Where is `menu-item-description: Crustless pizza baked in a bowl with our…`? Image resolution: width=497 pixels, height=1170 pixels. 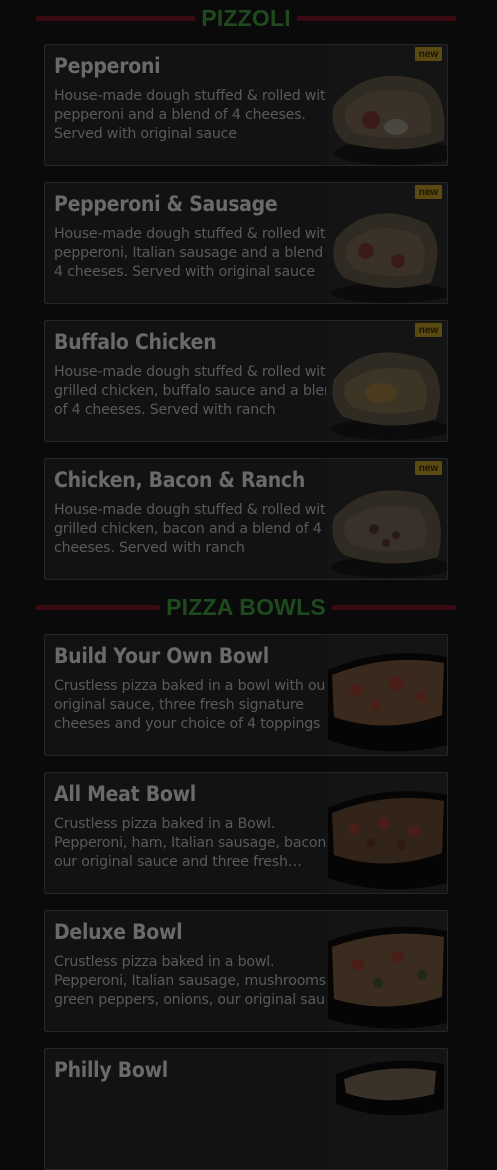 menu-item-description: Crustless pizza baked in a bowl with our… is located at coordinates (192, 705).